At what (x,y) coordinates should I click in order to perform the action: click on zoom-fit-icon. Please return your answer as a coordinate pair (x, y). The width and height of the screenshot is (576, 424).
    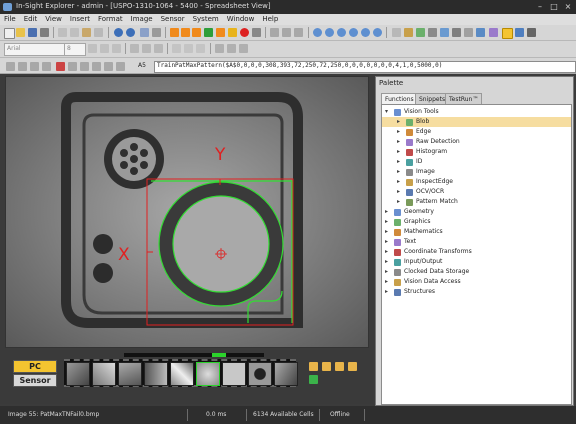
    Looking at the image, I should click on (341, 32).